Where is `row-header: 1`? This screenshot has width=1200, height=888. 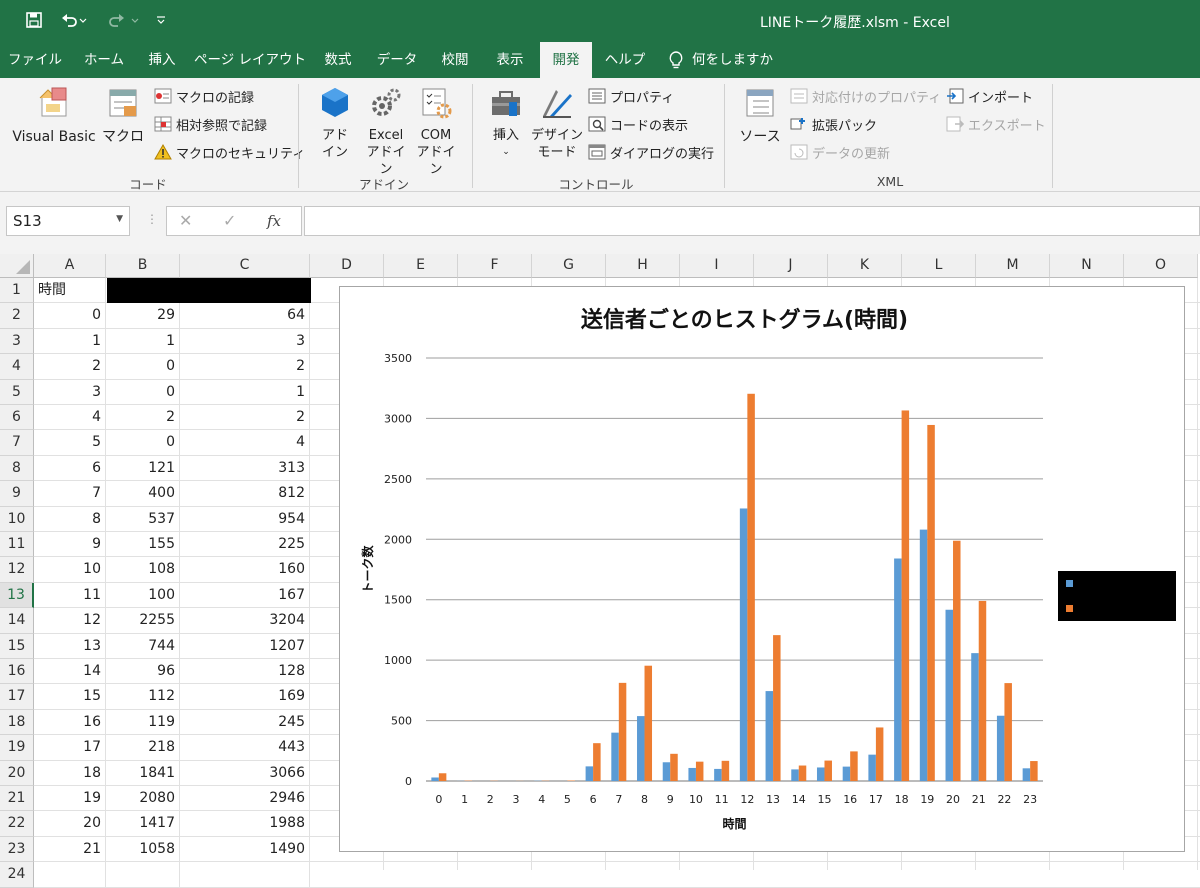
row-header: 1 is located at coordinates (17, 290).